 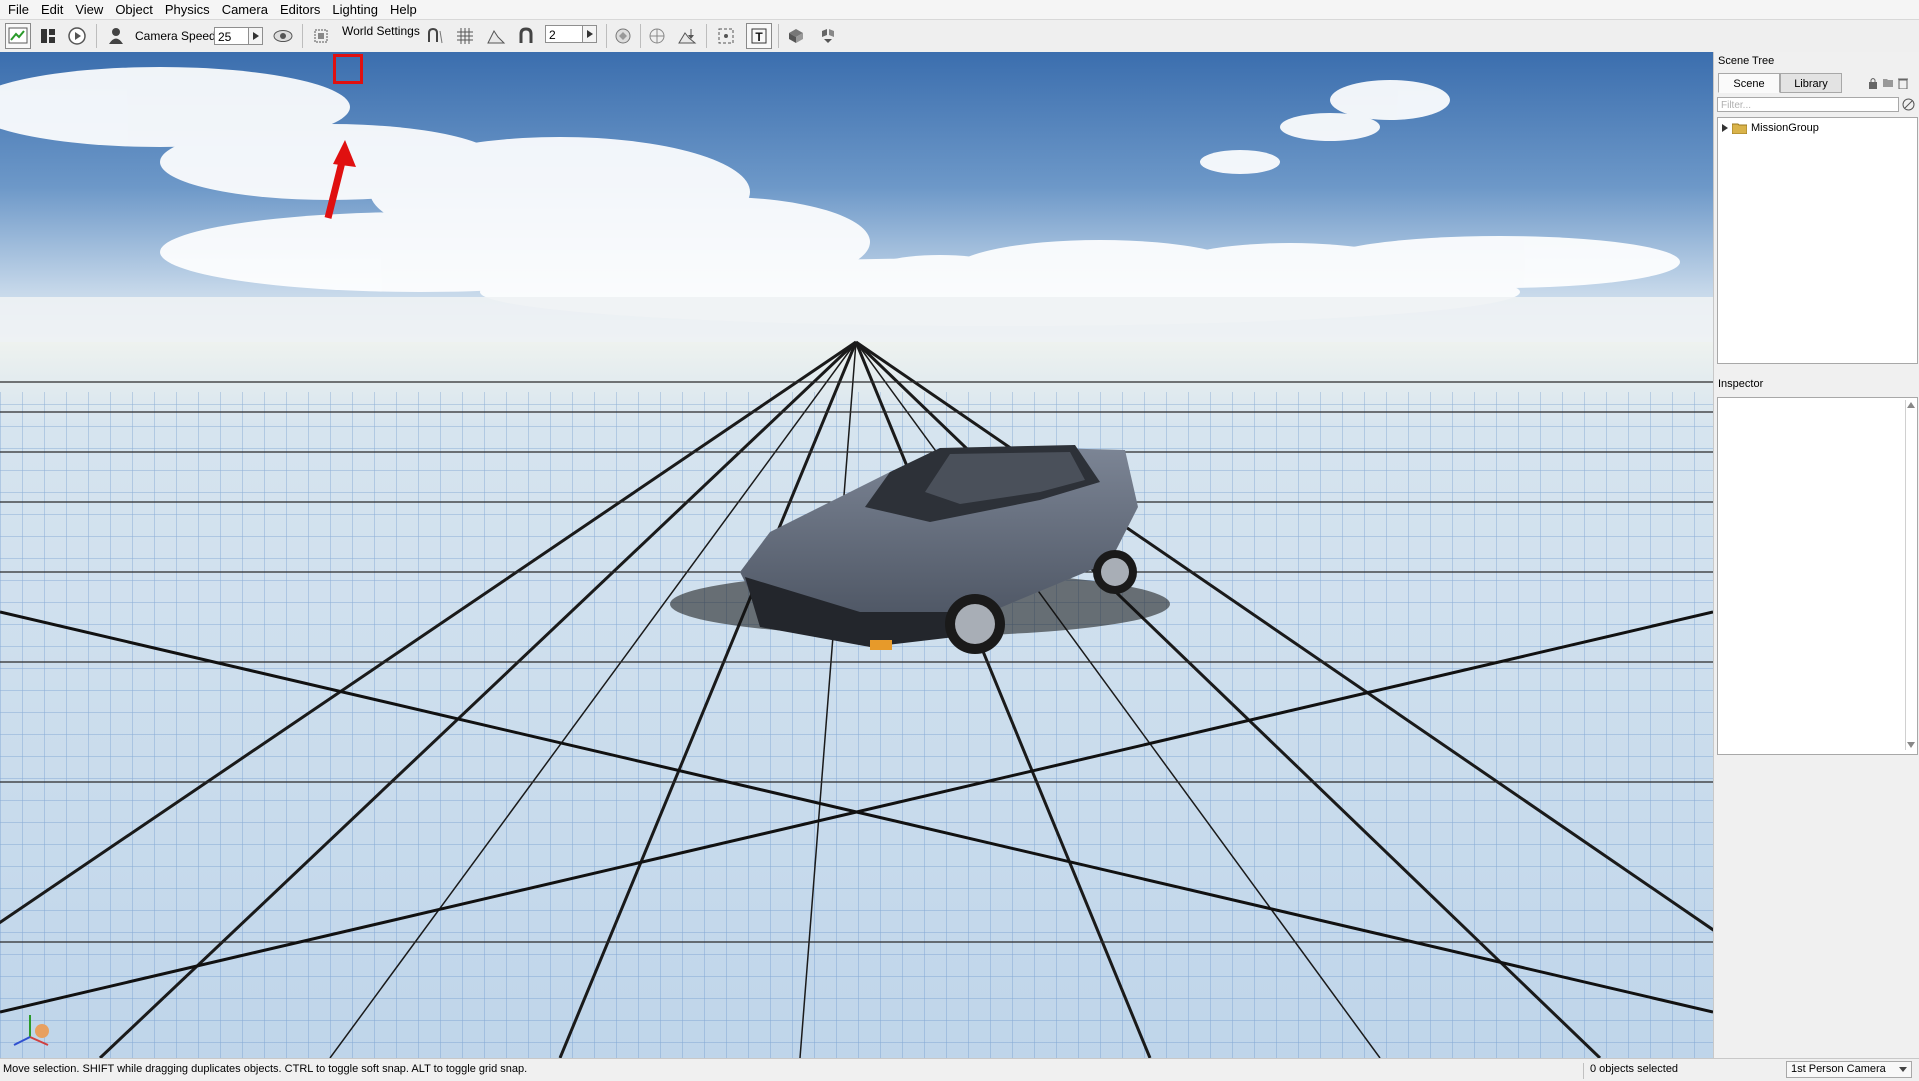 I want to click on grid-snap-button, so click(x=465, y=36).